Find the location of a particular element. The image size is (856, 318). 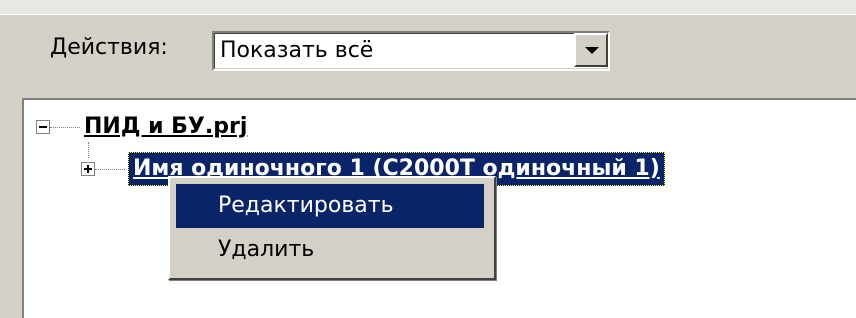

collapse-root-button is located at coordinates (43, 127).